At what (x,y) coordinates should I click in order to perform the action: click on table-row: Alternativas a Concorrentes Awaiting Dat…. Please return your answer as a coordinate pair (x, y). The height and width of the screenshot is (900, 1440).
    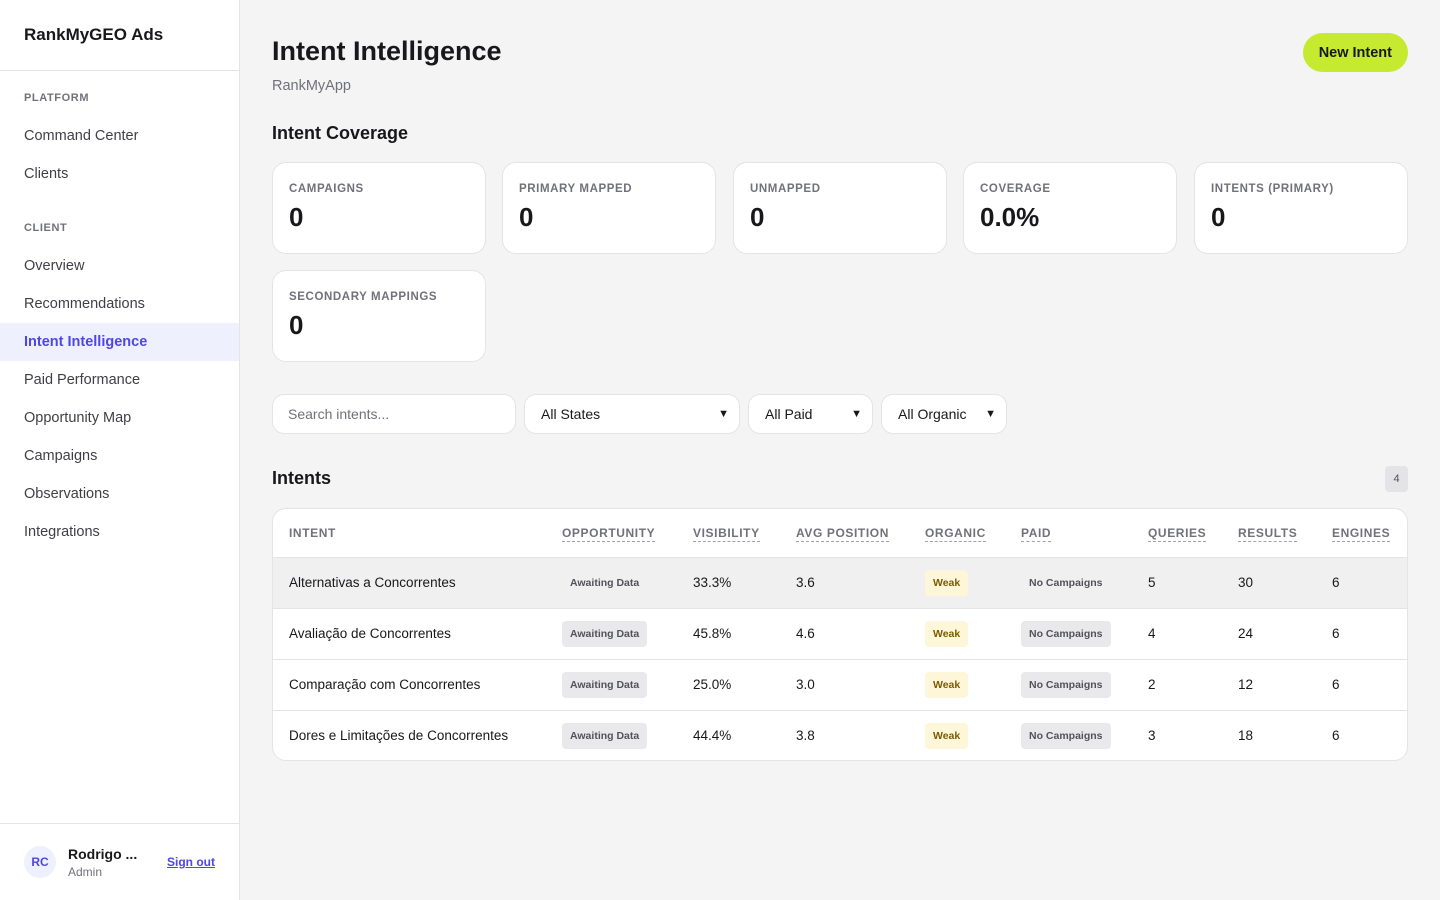
    Looking at the image, I should click on (840, 583).